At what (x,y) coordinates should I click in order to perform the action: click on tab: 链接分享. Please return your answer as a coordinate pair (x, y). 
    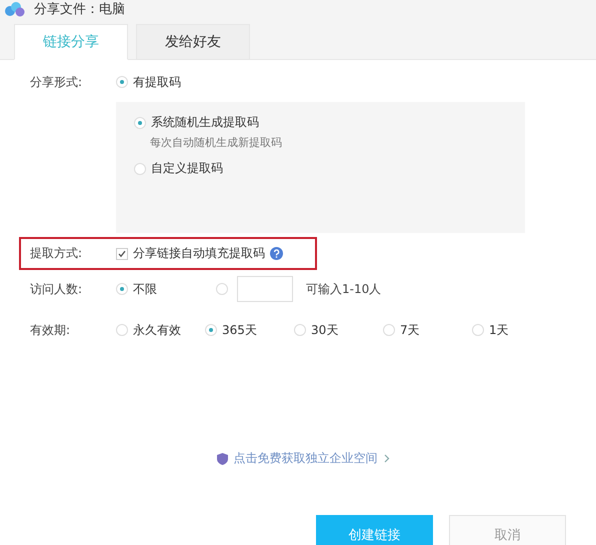
    Looking at the image, I should click on (71, 42).